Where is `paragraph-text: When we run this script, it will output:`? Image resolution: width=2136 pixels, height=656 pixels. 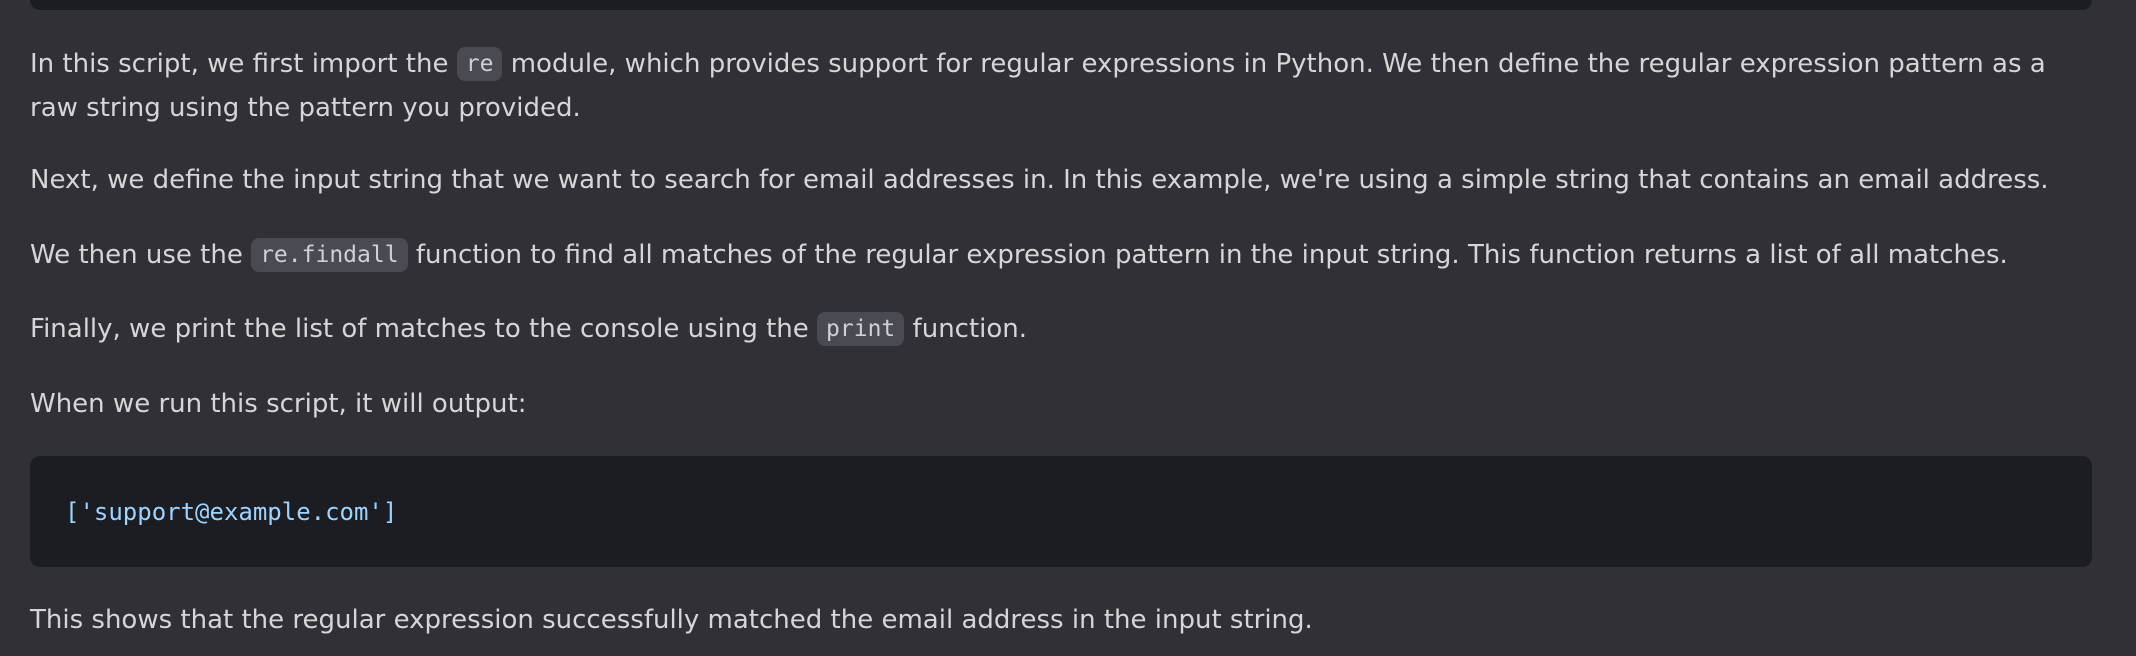 paragraph-text: When we run this script, it will output: is located at coordinates (278, 404).